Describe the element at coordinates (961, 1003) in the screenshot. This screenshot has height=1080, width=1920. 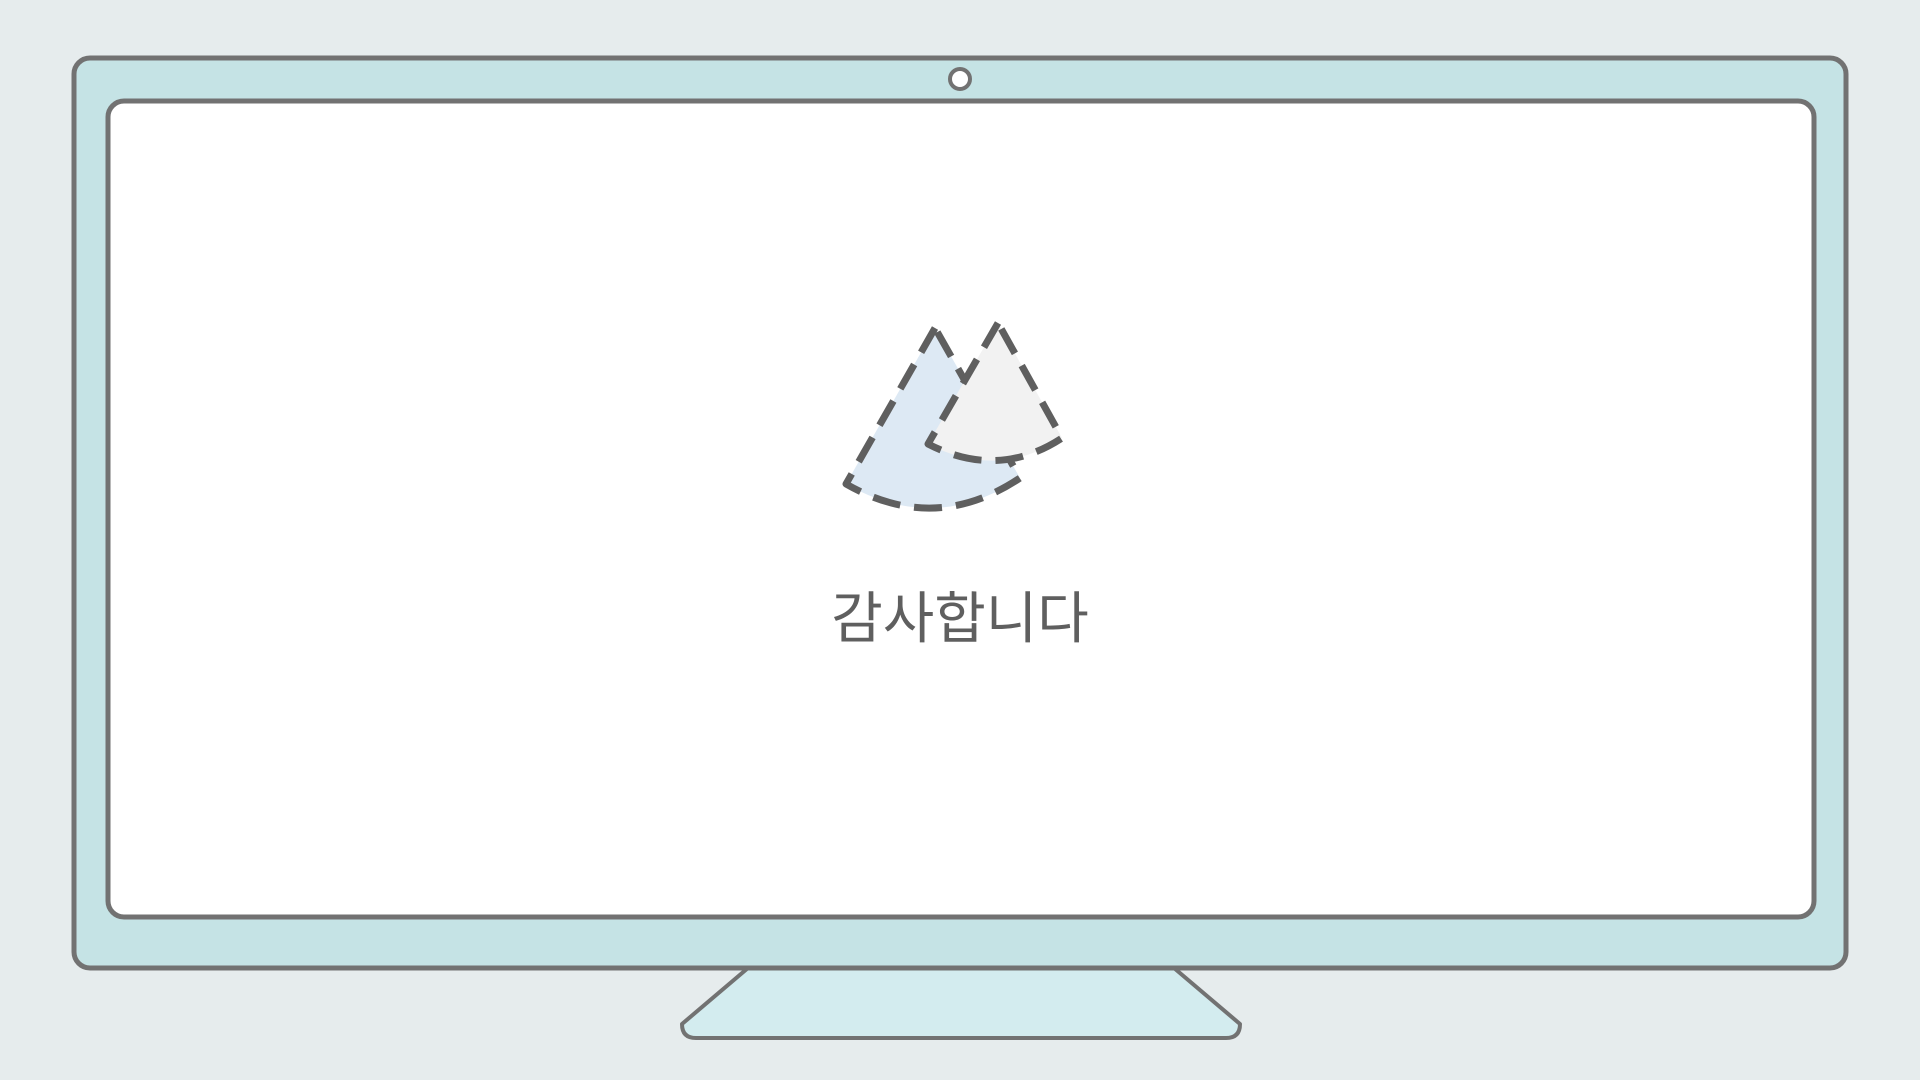
I see `monitor-stand` at that location.